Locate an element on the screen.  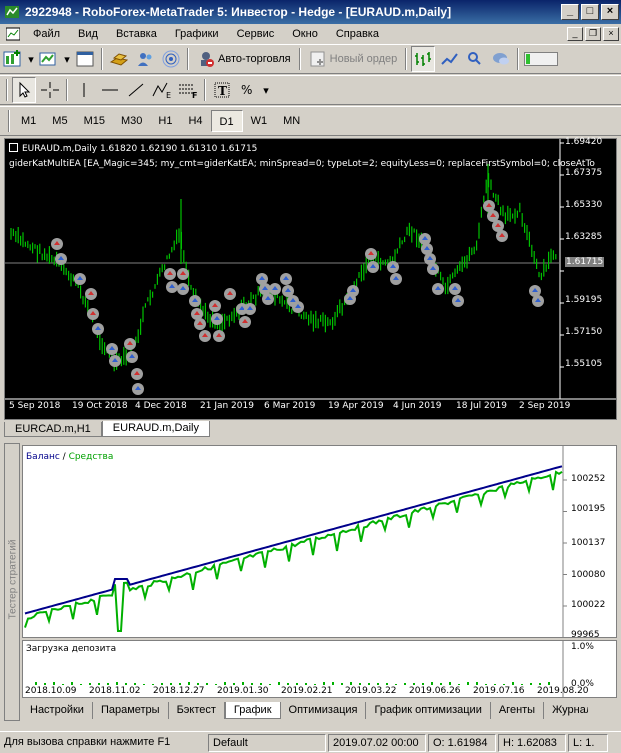
tester-tab-optimization: Оптимизация is located at coordinates (324, 710).